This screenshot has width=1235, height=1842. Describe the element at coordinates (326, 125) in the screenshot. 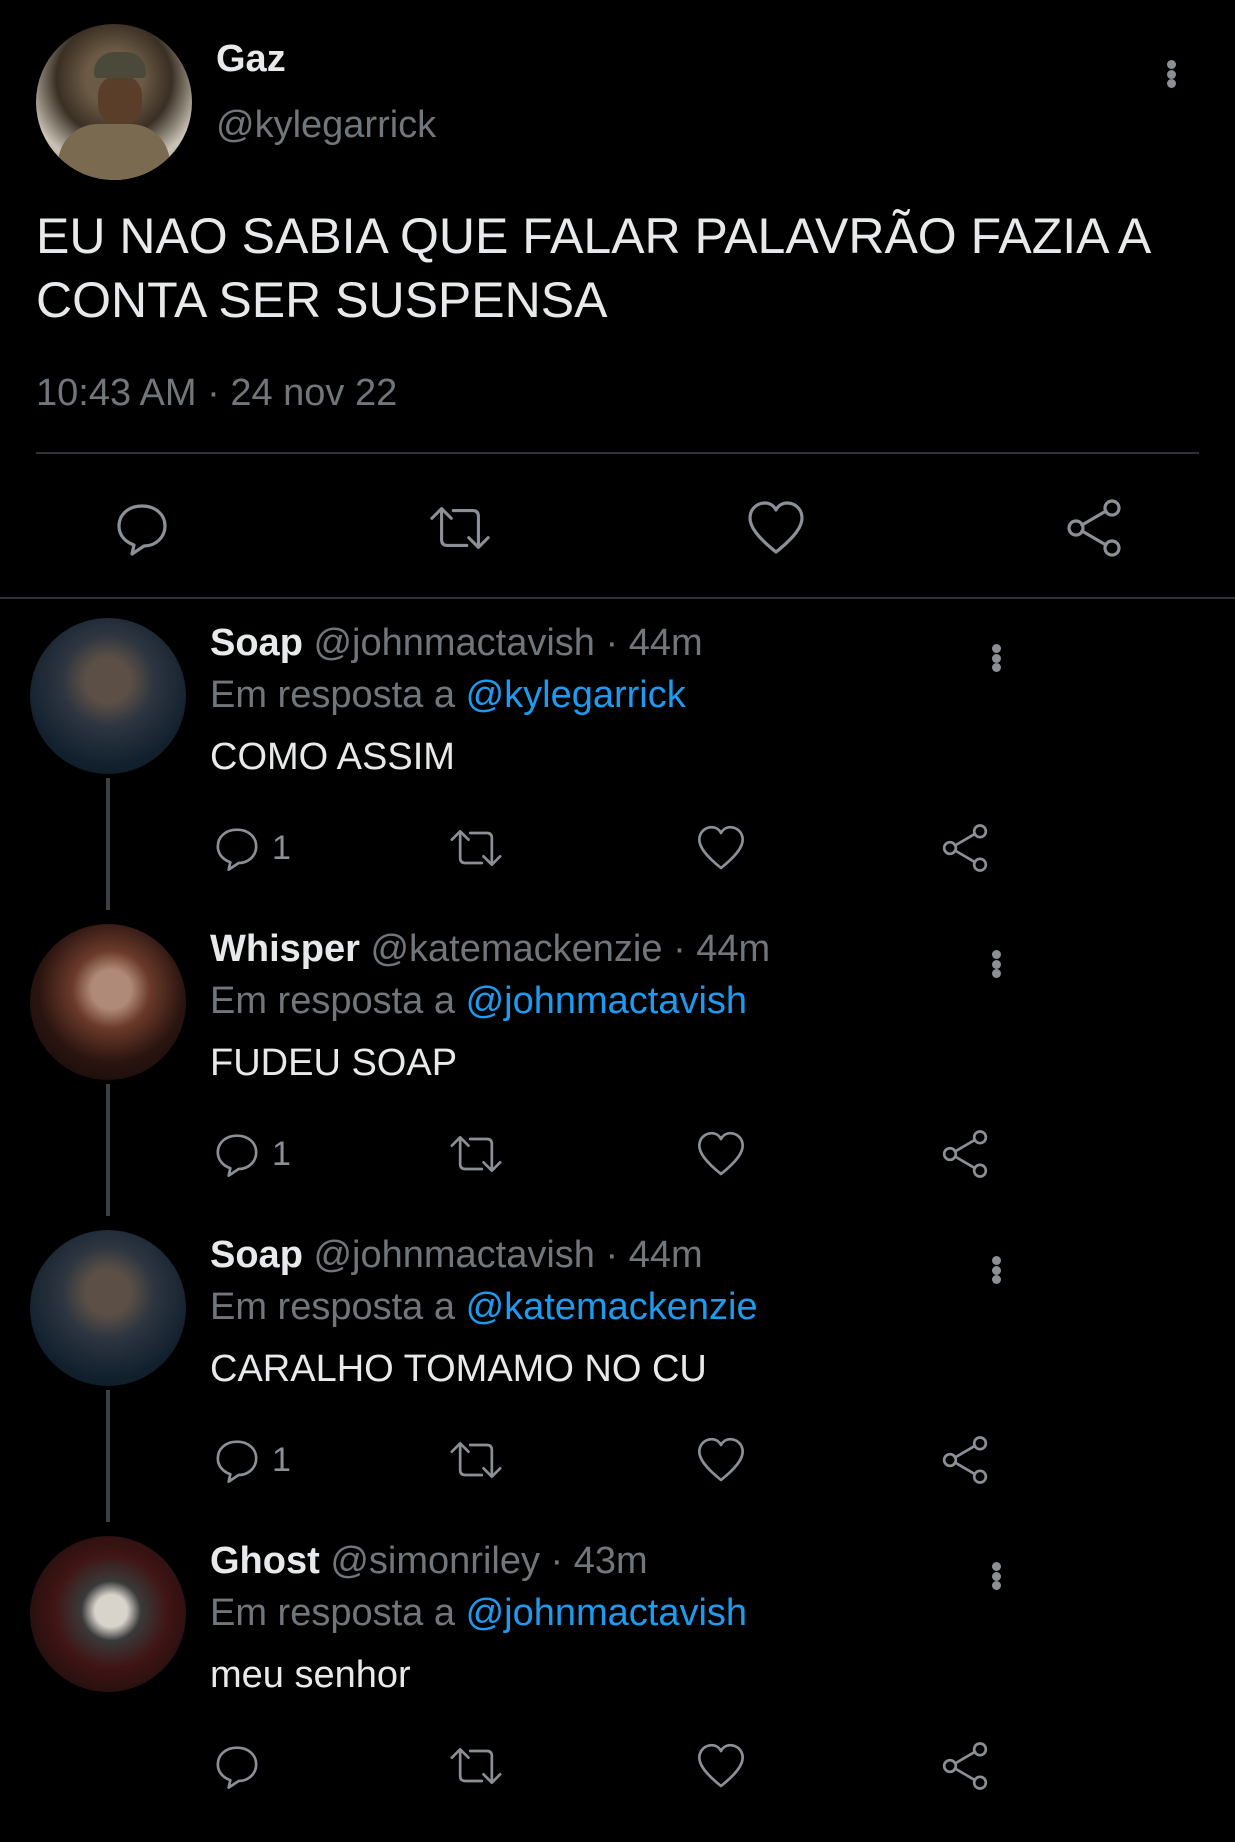

I see `author-handle: @kylegarrick` at that location.